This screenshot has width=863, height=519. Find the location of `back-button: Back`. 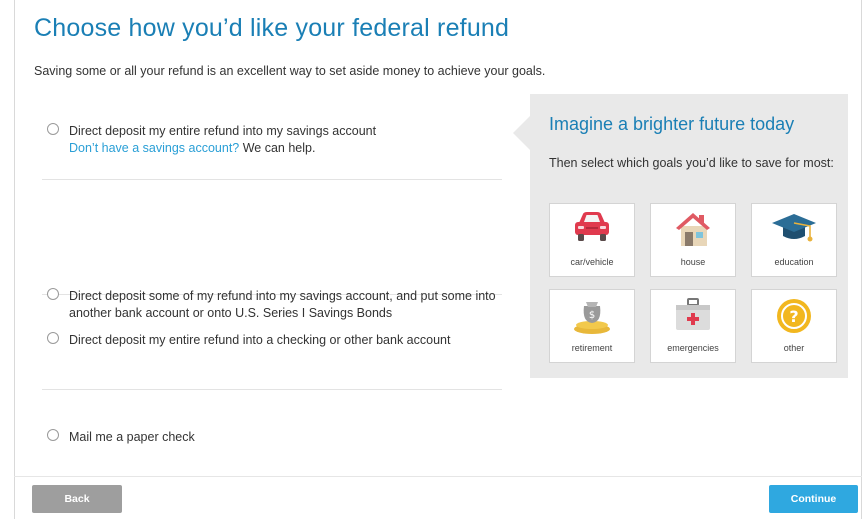

back-button: Back is located at coordinates (77, 499).